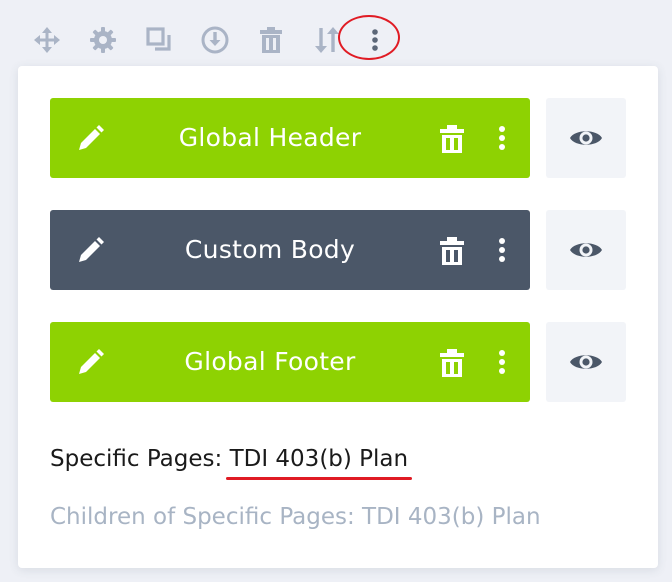 The image size is (672, 582). What do you see at coordinates (103, 40) in the screenshot?
I see `gear-icon` at bounding box center [103, 40].